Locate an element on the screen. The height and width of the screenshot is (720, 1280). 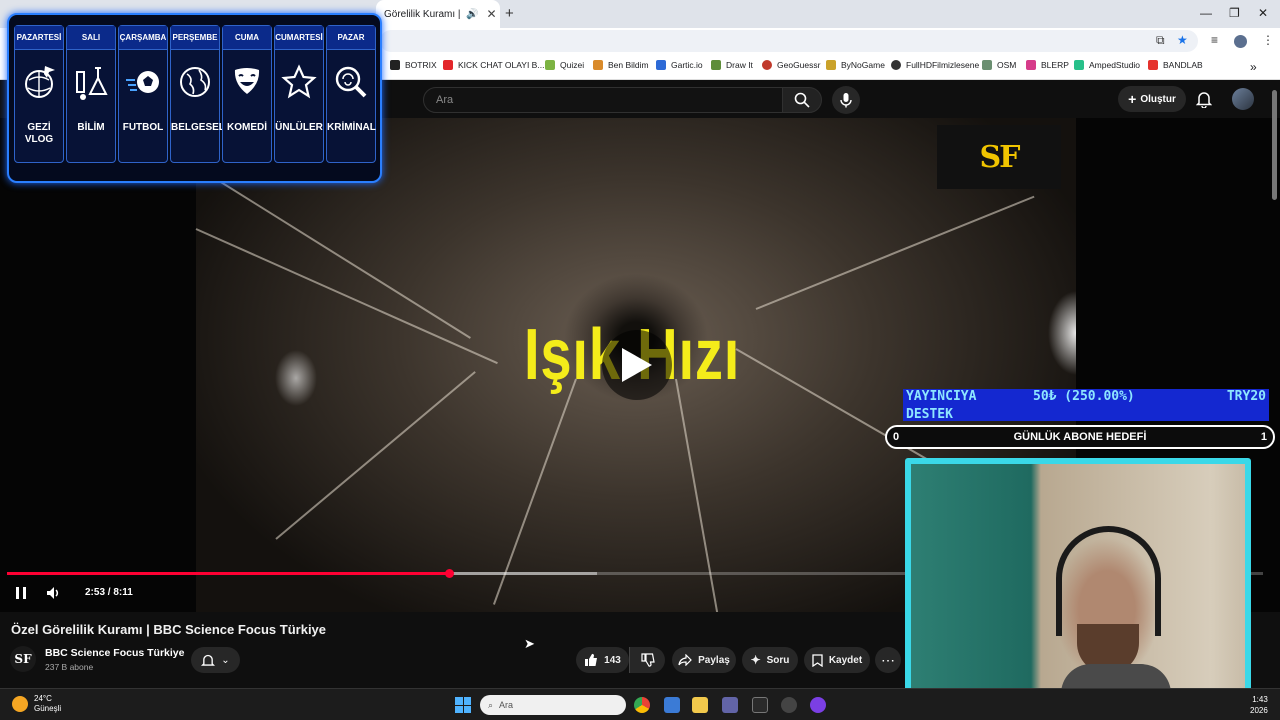
install-app-icon: ⧉ is located at coordinates (1160, 40).